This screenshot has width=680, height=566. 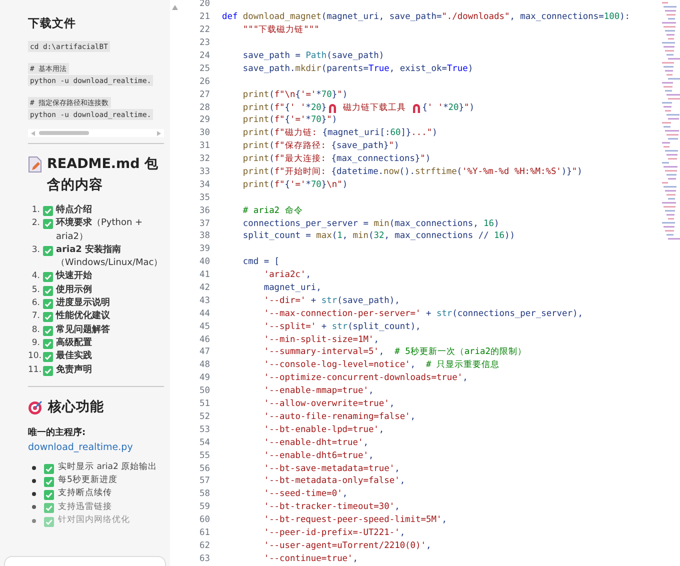 What do you see at coordinates (358, 108) in the screenshot?
I see `code-line: print(f"{' '*20} 磁力链下载工具 {' '*20}")` at bounding box center [358, 108].